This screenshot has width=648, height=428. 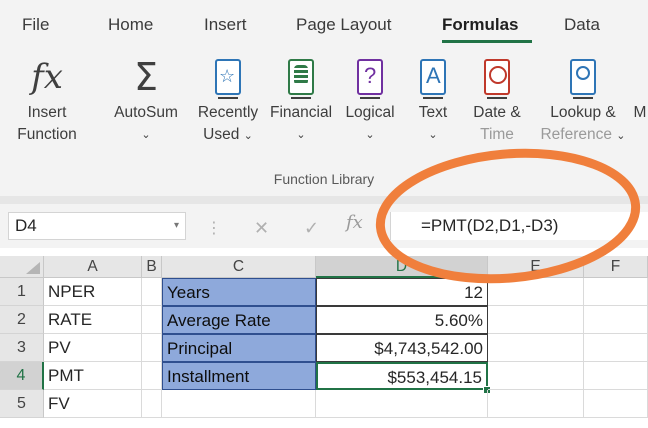 What do you see at coordinates (487, 41) in the screenshot?
I see `active-tab-indicator` at bounding box center [487, 41].